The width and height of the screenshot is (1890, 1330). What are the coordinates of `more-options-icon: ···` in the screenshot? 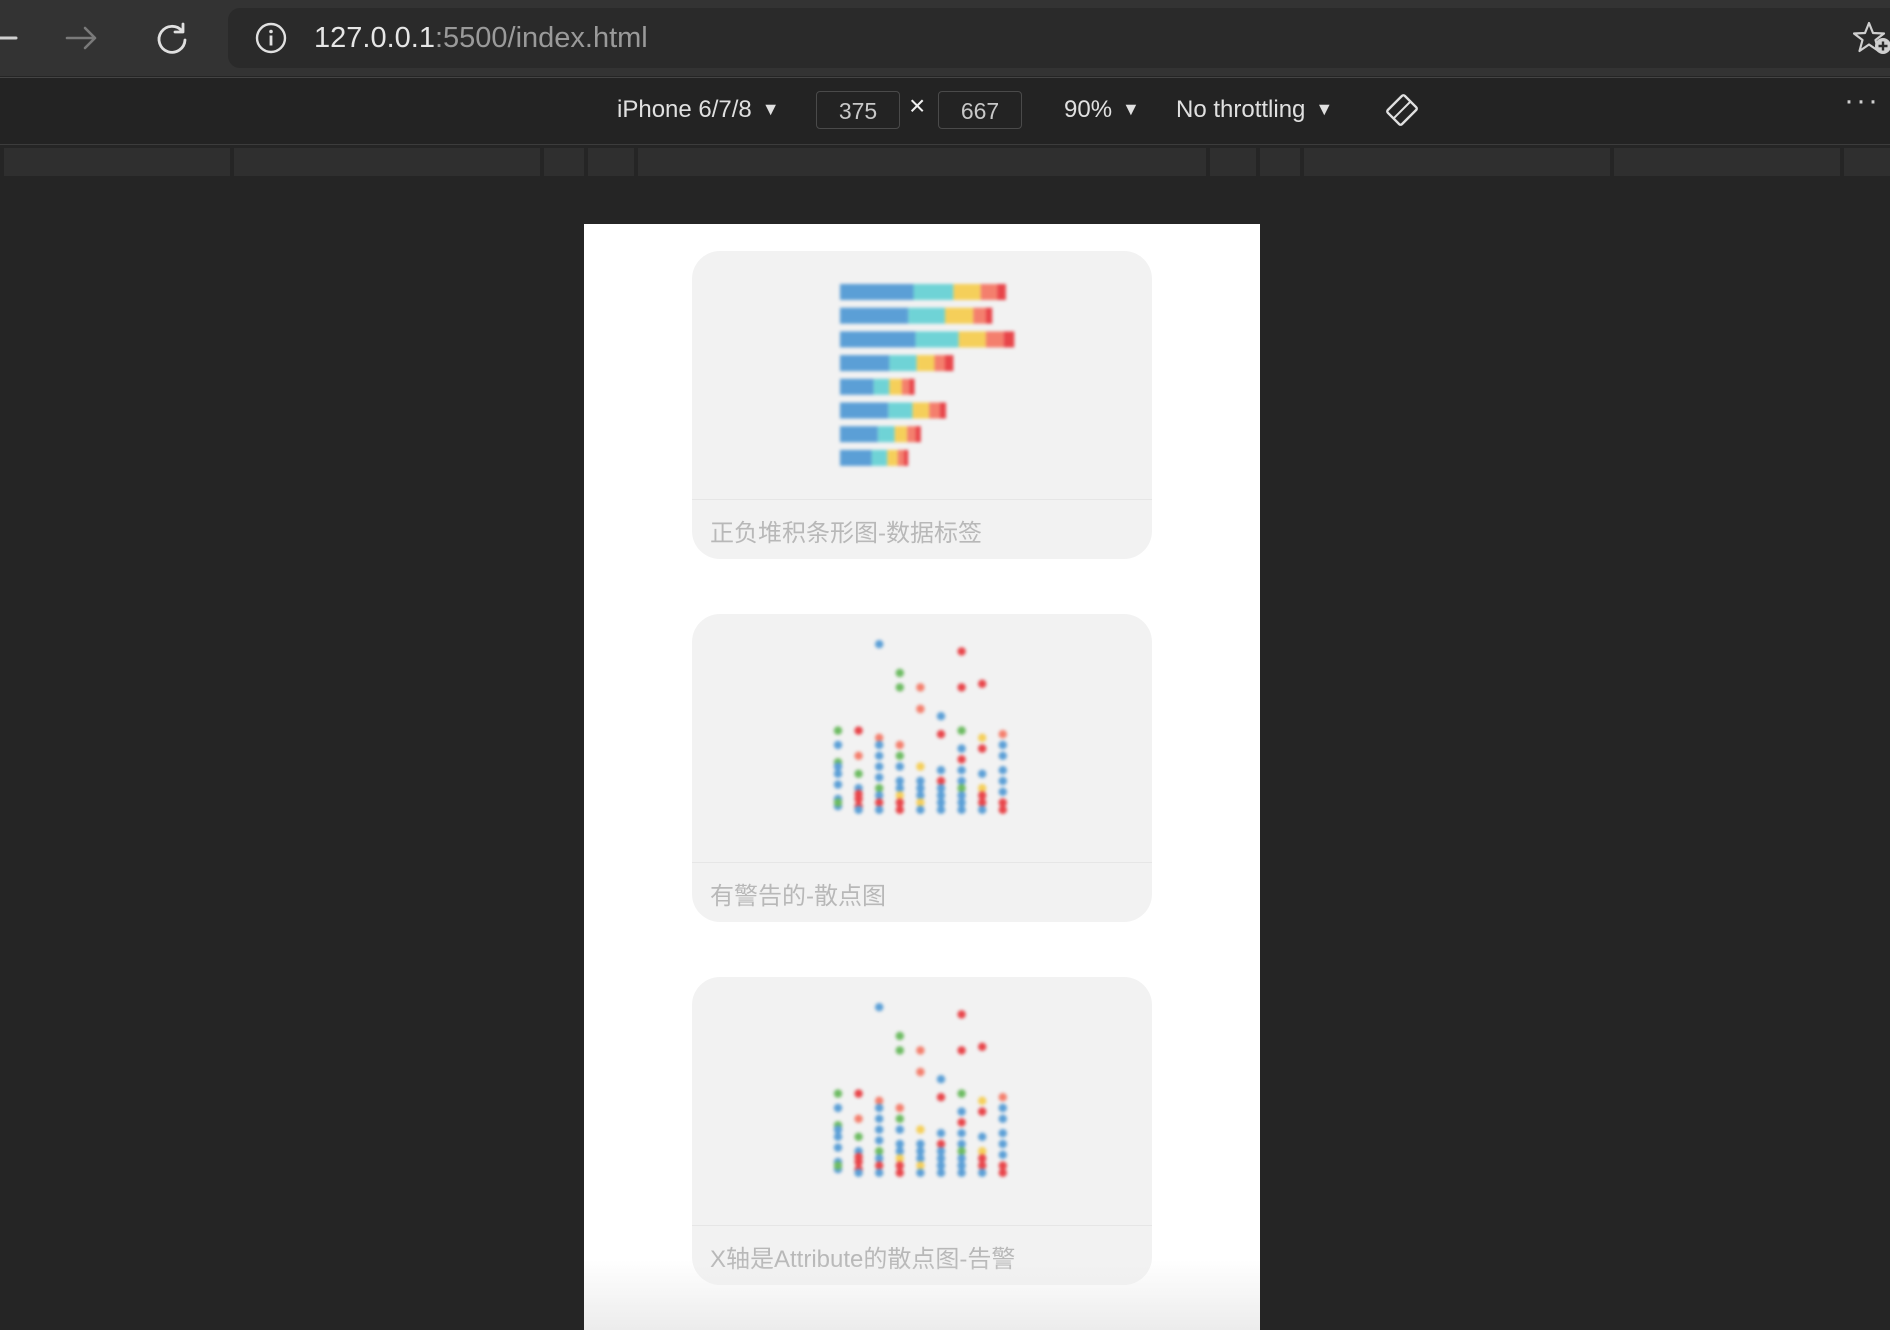 It's located at (1862, 101).